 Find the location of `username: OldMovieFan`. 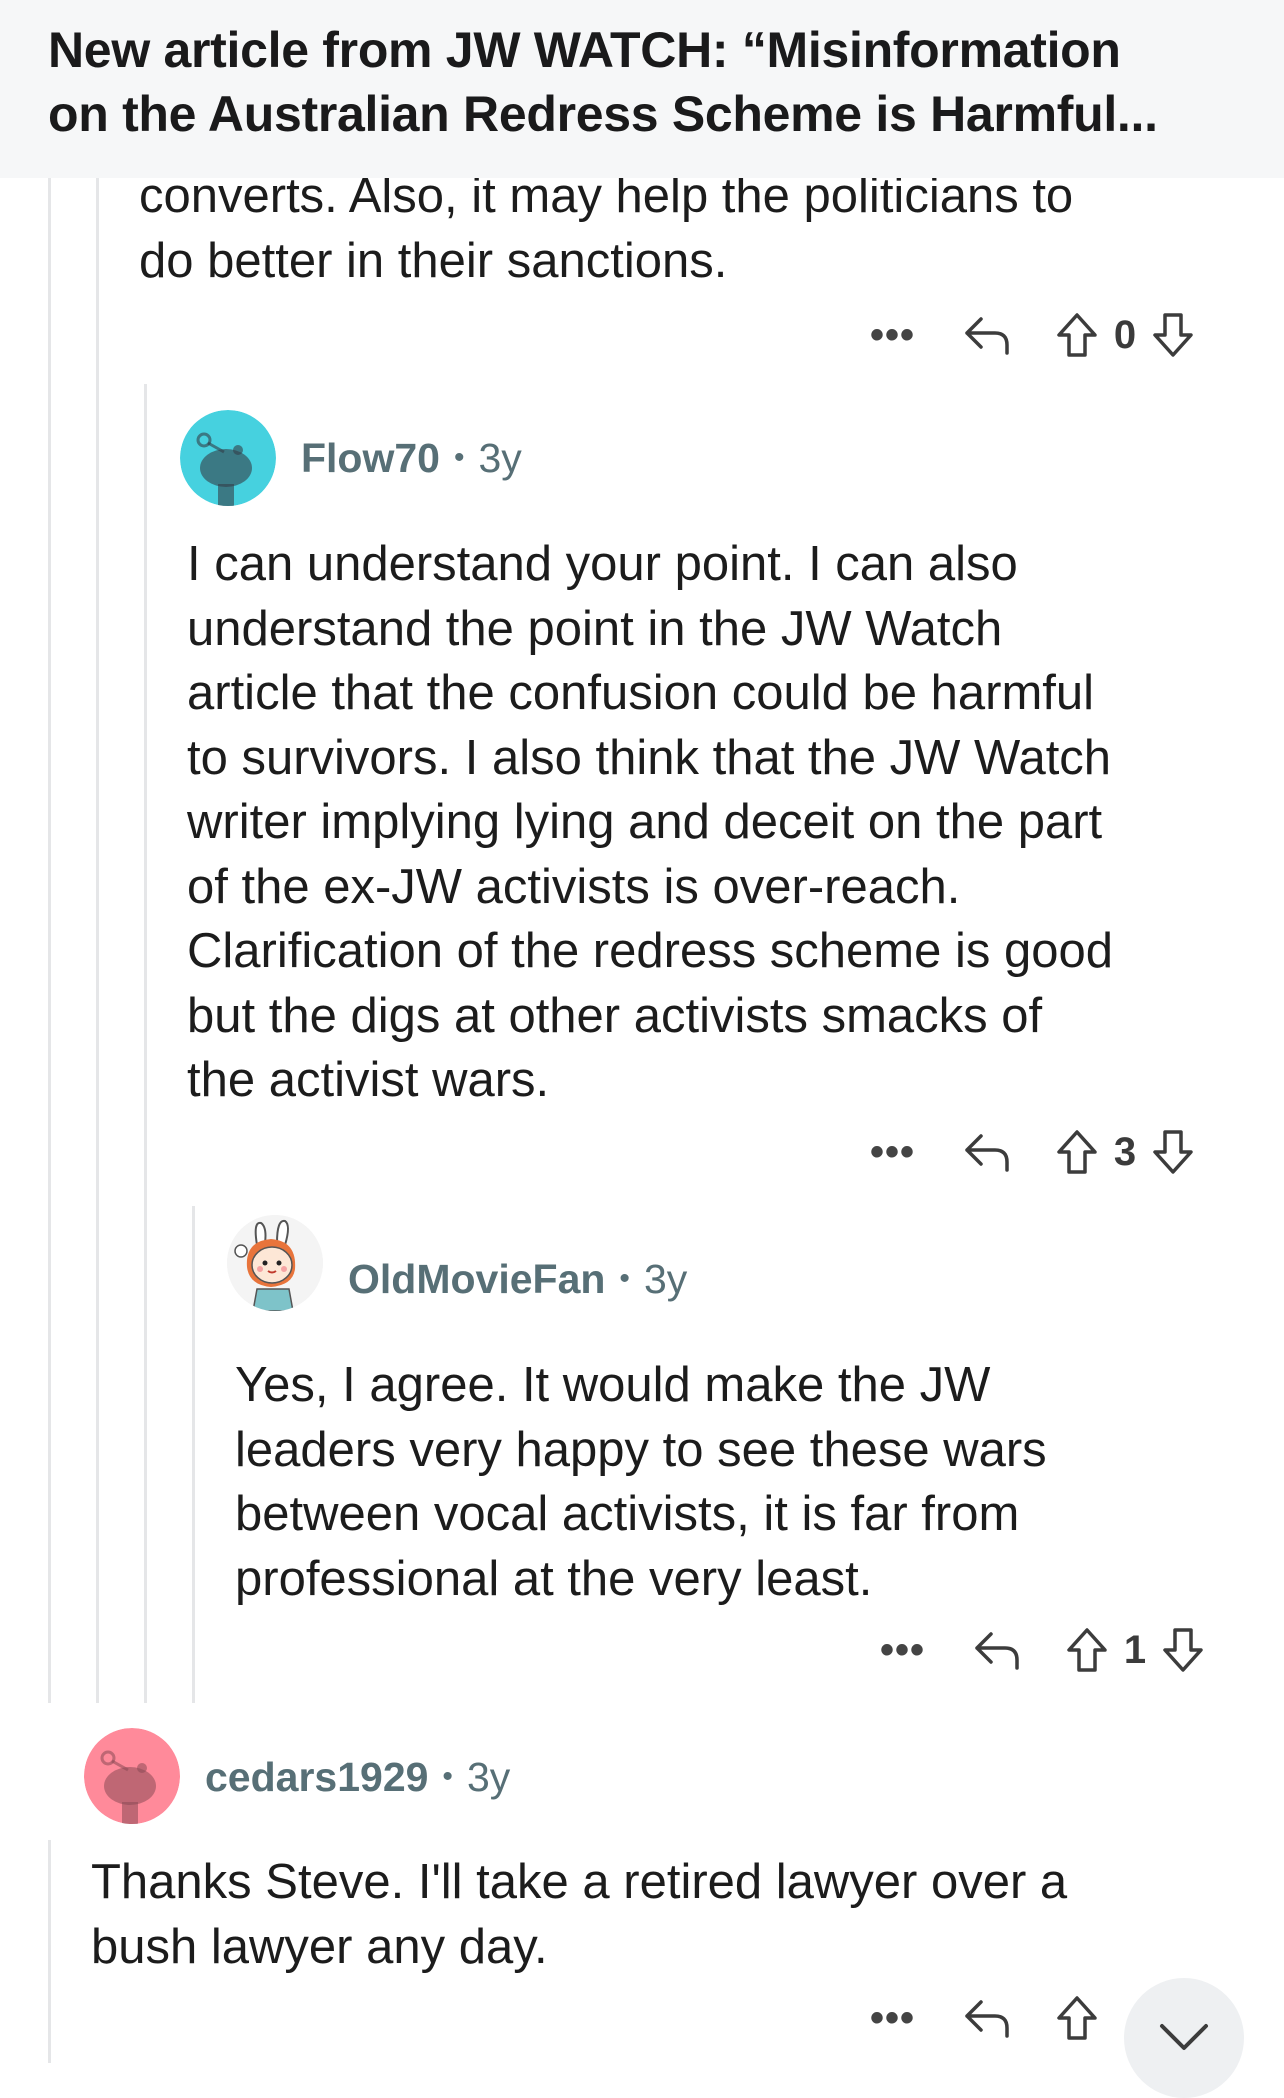

username: OldMovieFan is located at coordinates (476, 1279).